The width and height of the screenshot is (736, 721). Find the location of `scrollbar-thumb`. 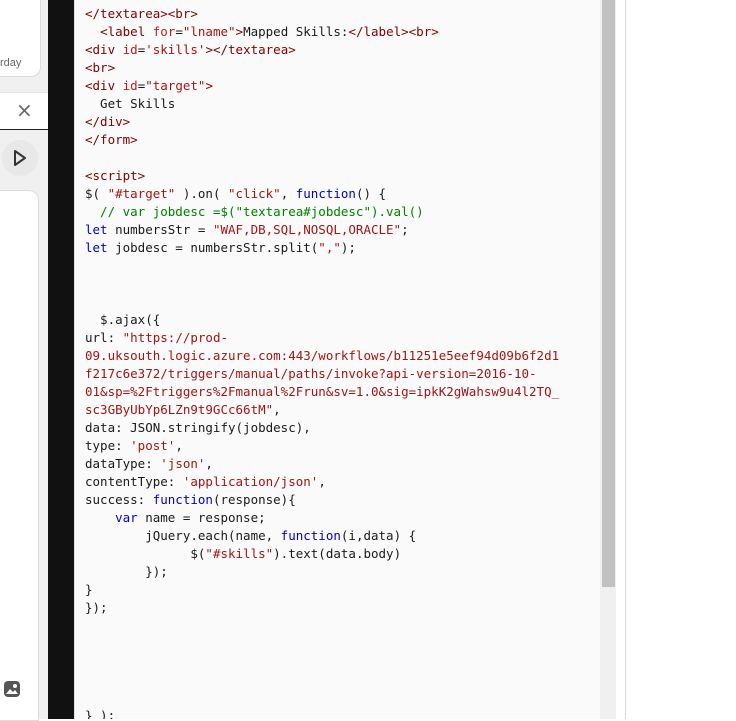

scrollbar-thumb is located at coordinates (608, 293).